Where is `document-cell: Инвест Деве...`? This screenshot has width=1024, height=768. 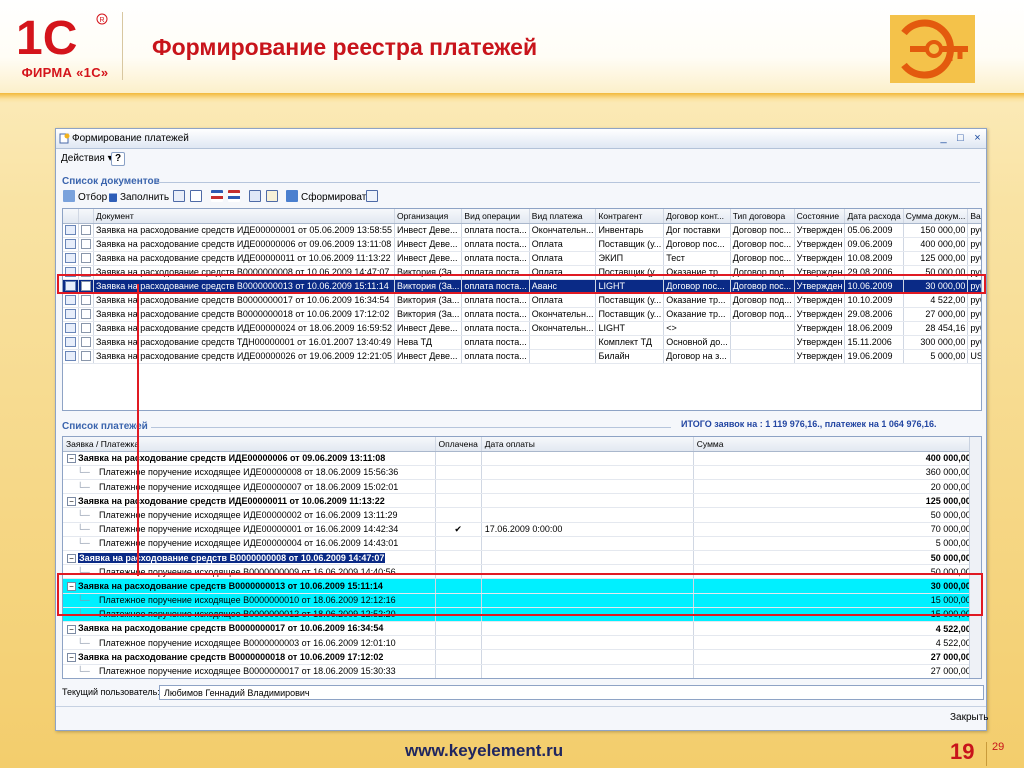 document-cell: Инвест Деве... is located at coordinates (428, 356).